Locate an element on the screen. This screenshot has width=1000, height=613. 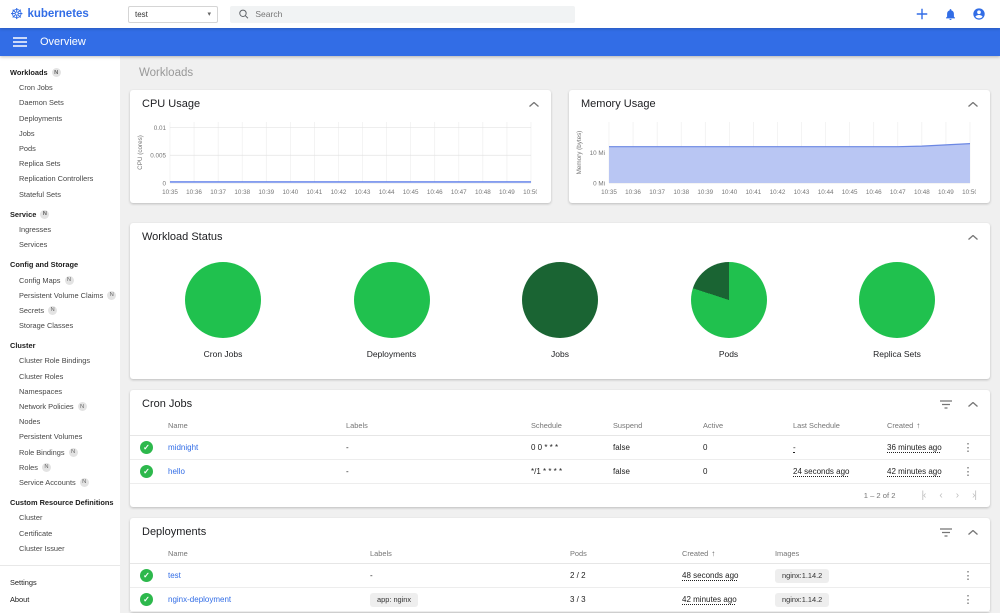
sidebar-item-label: Pods is located at coordinates (27, 149).